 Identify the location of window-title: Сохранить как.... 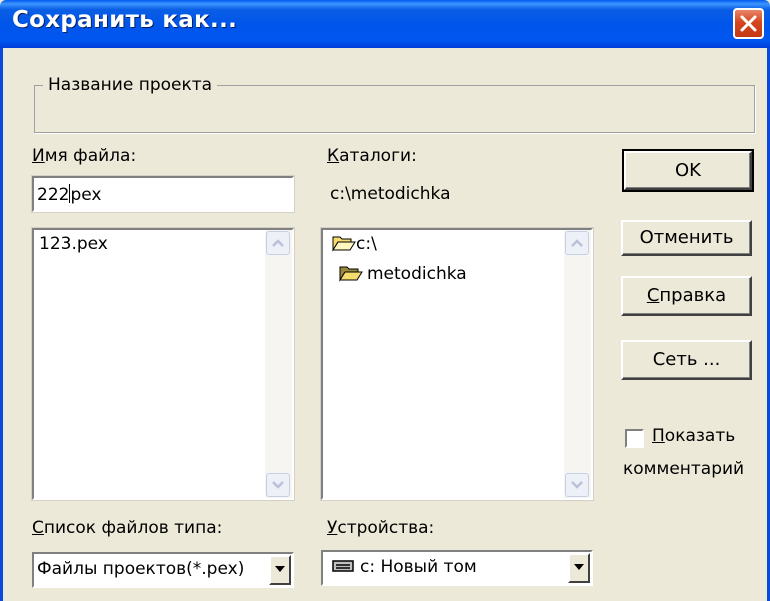
(125, 20).